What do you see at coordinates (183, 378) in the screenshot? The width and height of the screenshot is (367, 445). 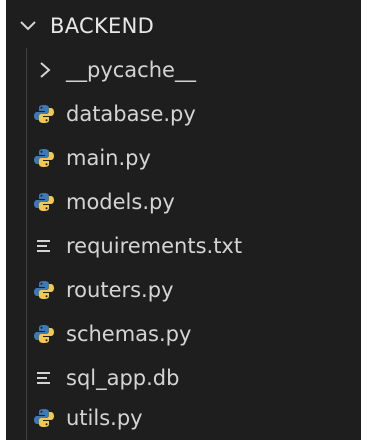 I see `file-sql-app-db: sql_app.db` at bounding box center [183, 378].